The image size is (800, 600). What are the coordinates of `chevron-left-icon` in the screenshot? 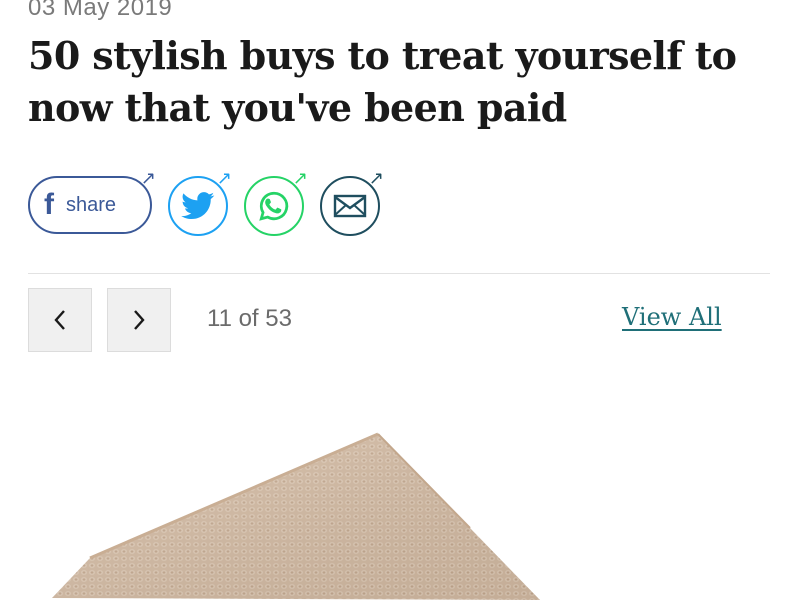 It's located at (59, 320).